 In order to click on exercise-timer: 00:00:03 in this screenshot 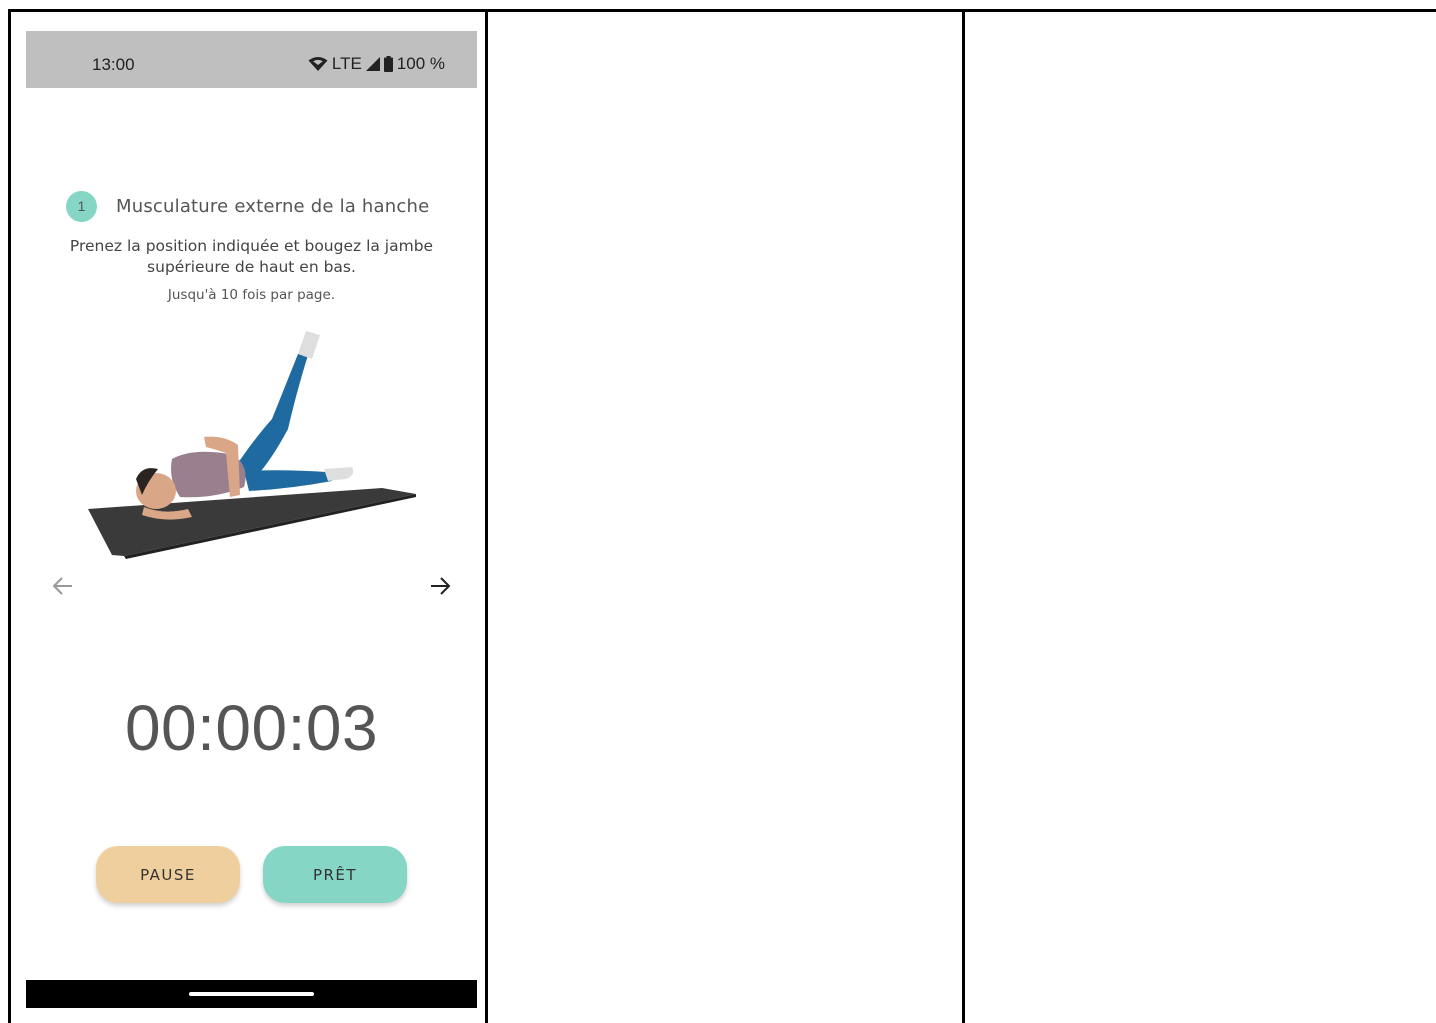, I will do `click(251, 728)`.